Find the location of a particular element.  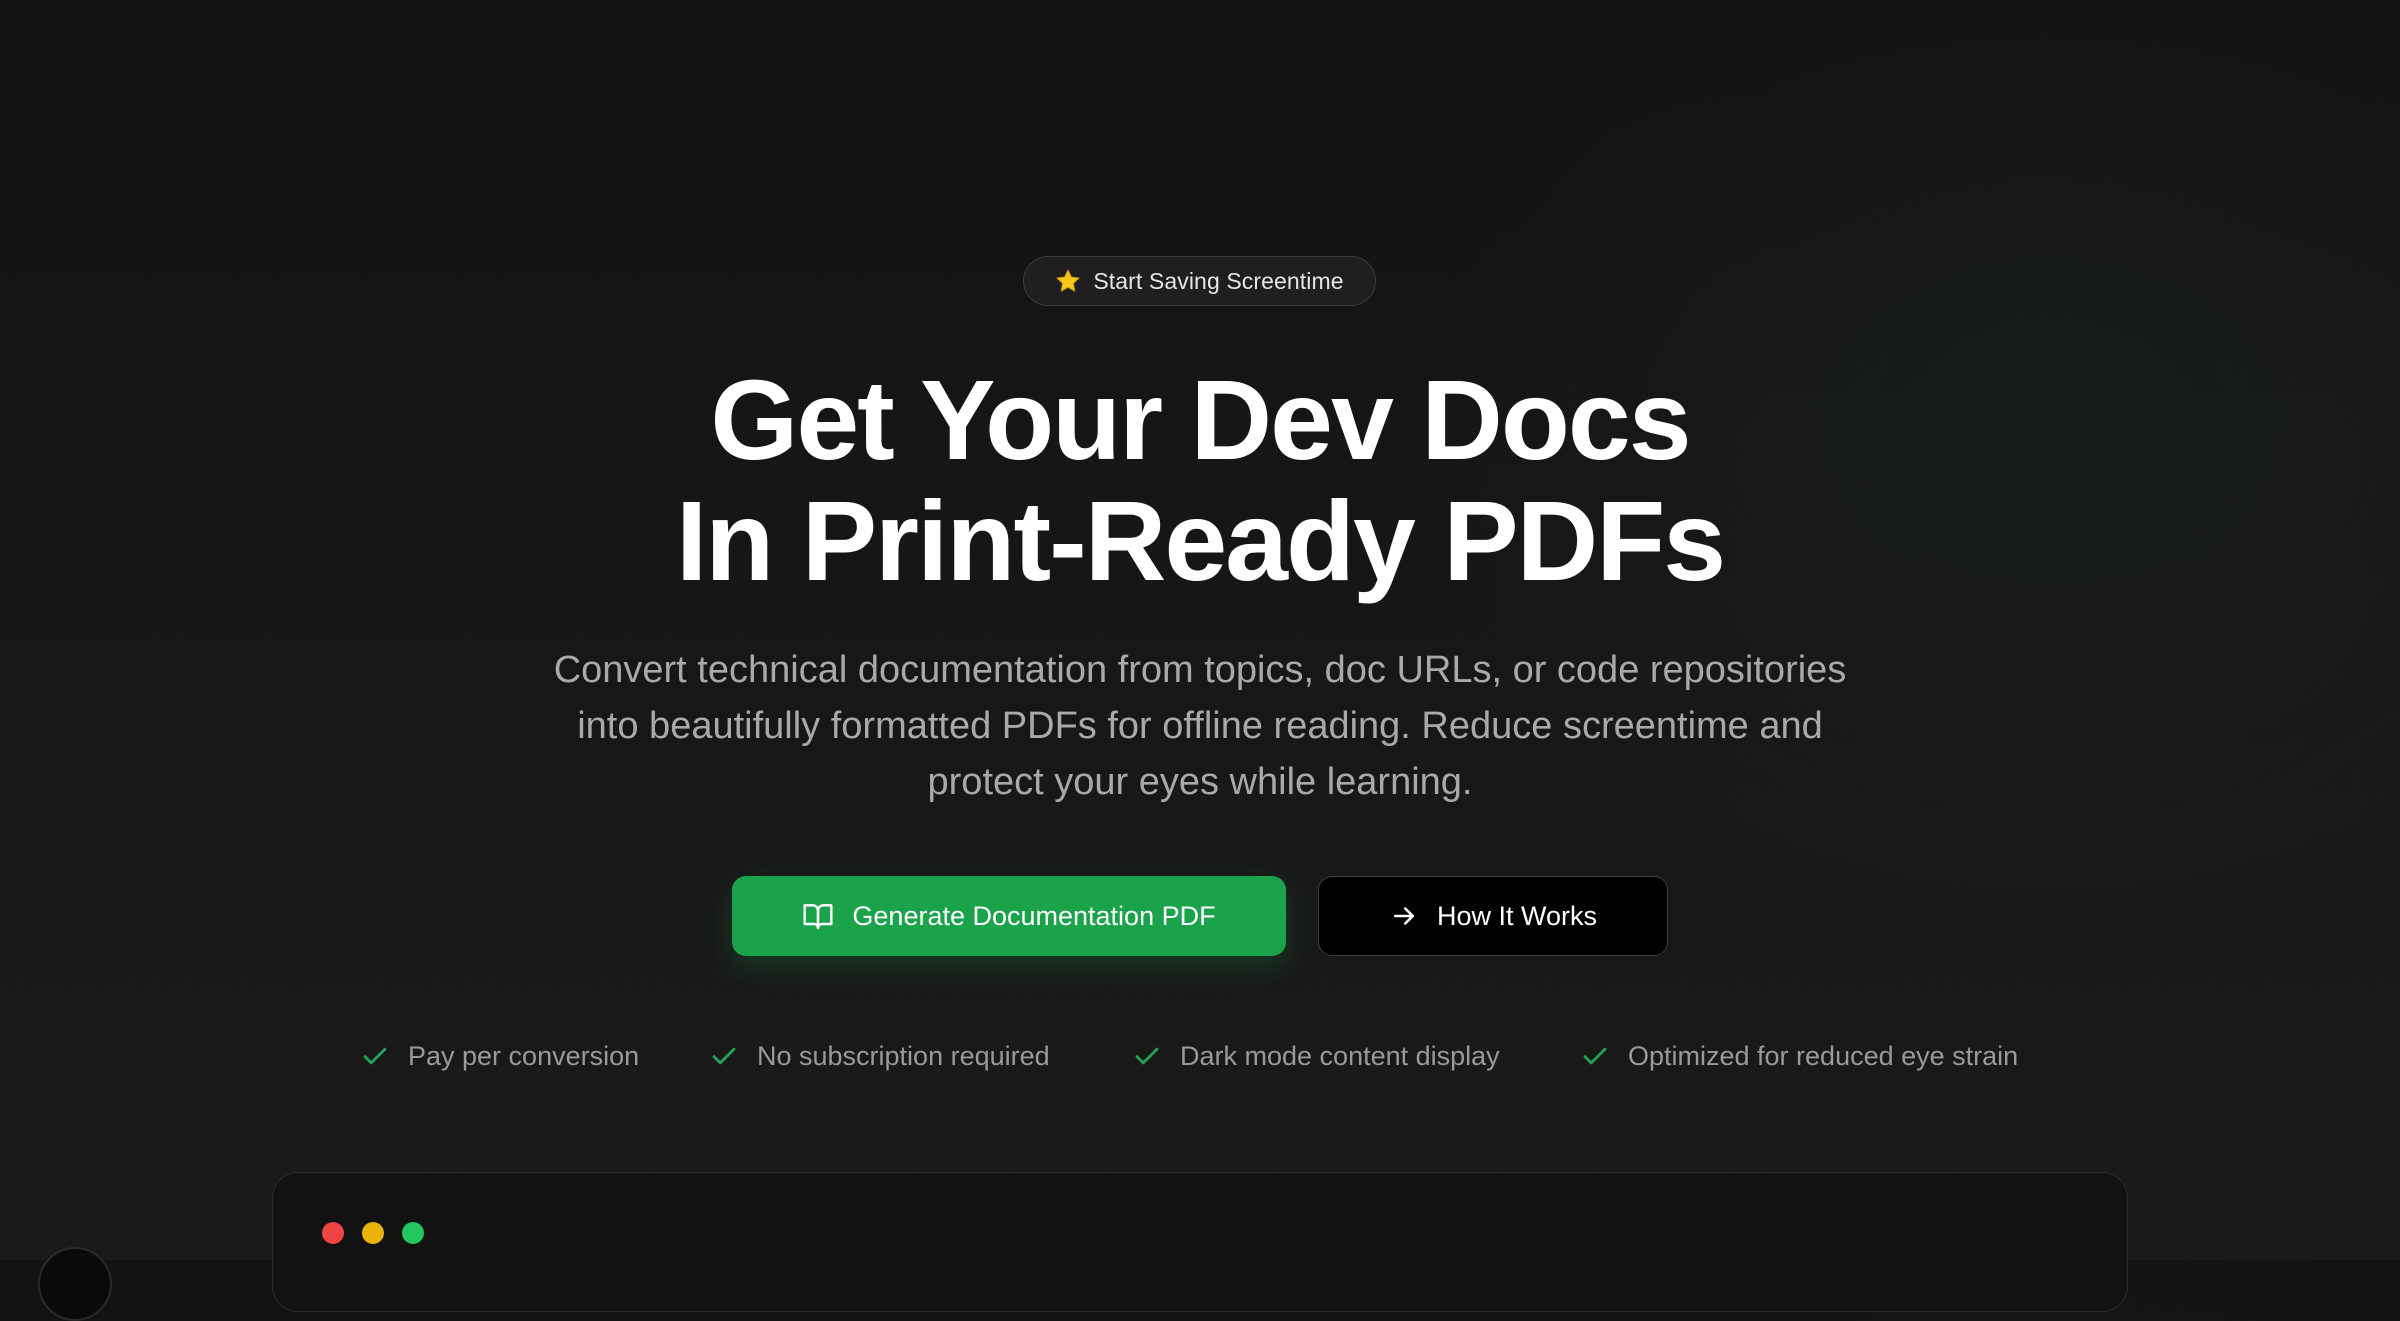

badge-label: Start Saving Screentime is located at coordinates (1218, 280).